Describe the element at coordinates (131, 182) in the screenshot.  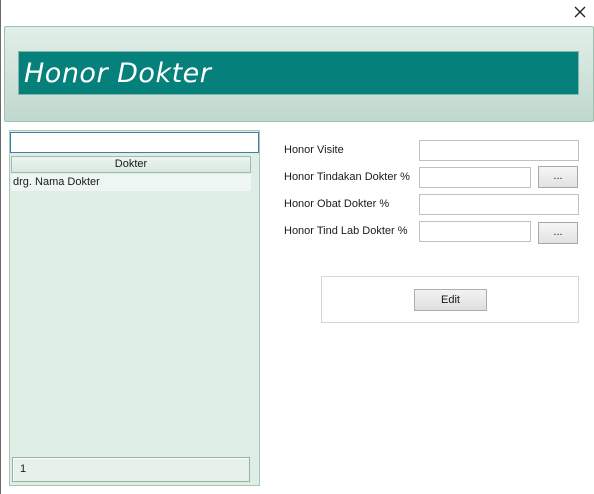
I see `table-row: drg. Nama Dokter` at that location.